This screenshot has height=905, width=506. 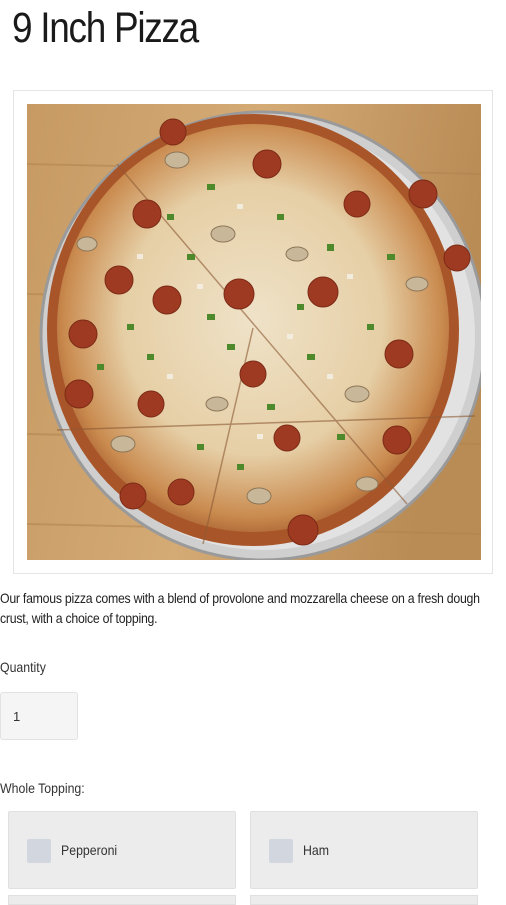 What do you see at coordinates (316, 850) in the screenshot?
I see `topping-option-label: Ham` at bounding box center [316, 850].